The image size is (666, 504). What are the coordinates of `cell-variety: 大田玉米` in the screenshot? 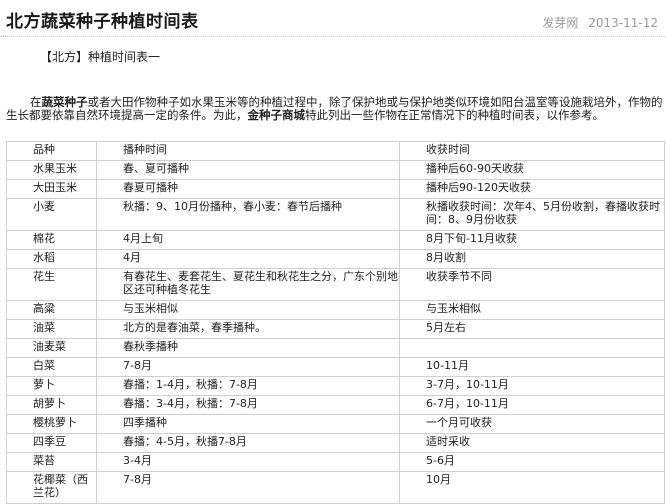 It's located at (51, 189).